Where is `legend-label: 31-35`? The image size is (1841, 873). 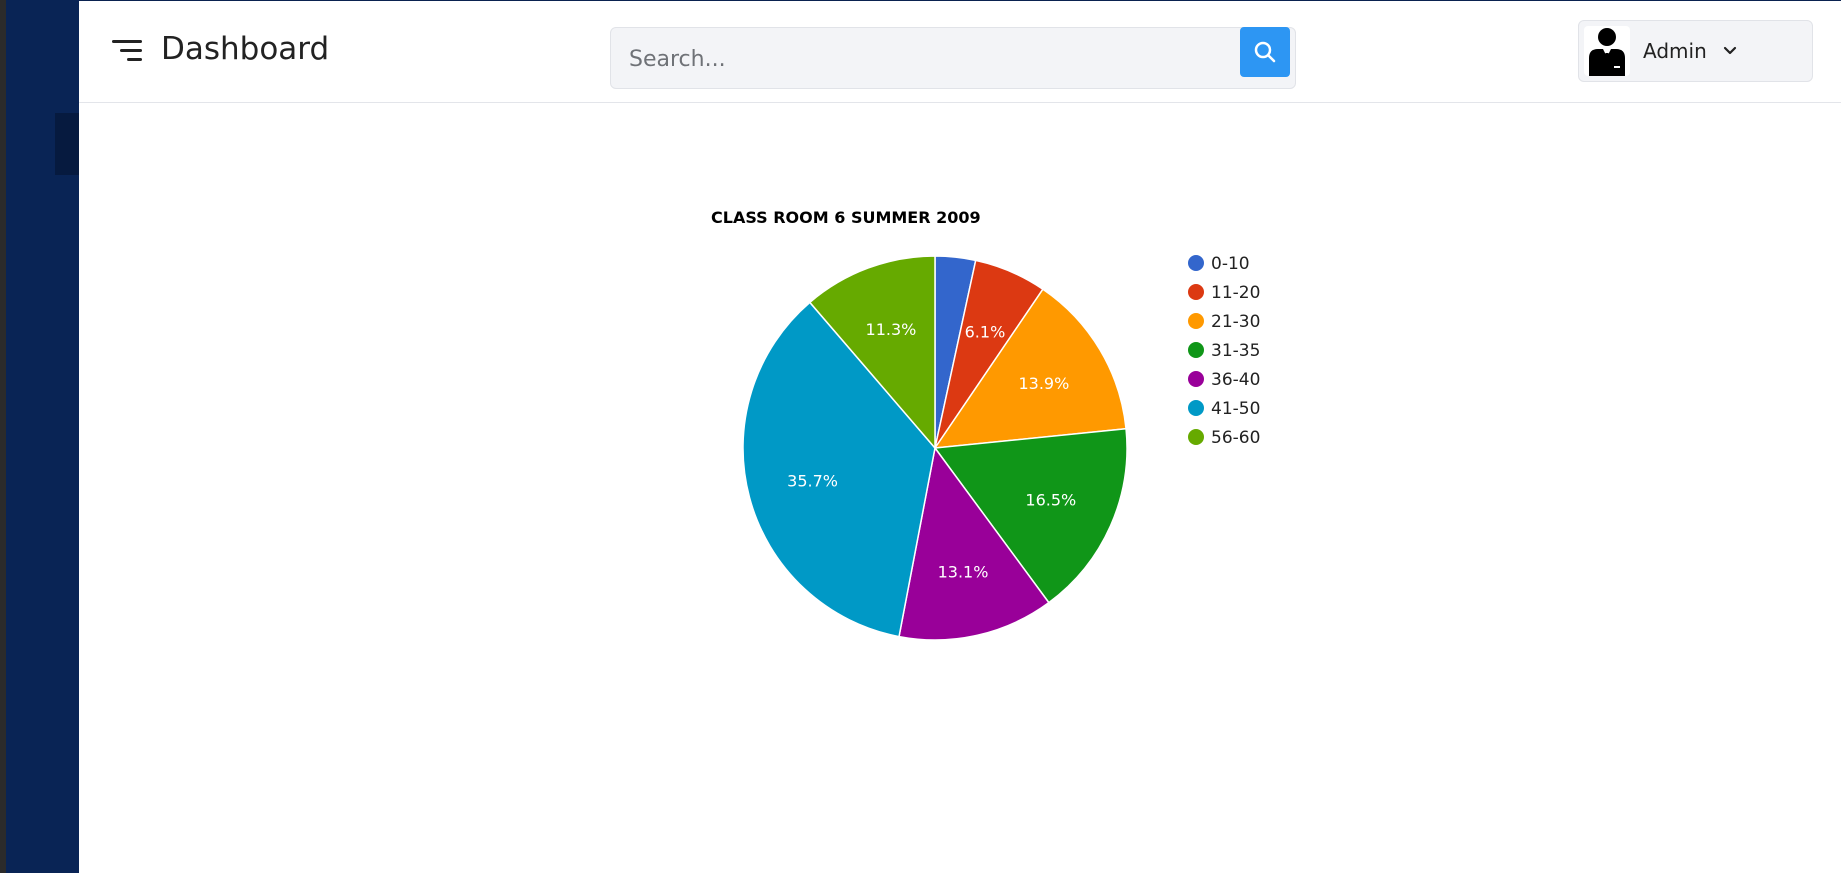
legend-label: 31-35 is located at coordinates (1235, 351).